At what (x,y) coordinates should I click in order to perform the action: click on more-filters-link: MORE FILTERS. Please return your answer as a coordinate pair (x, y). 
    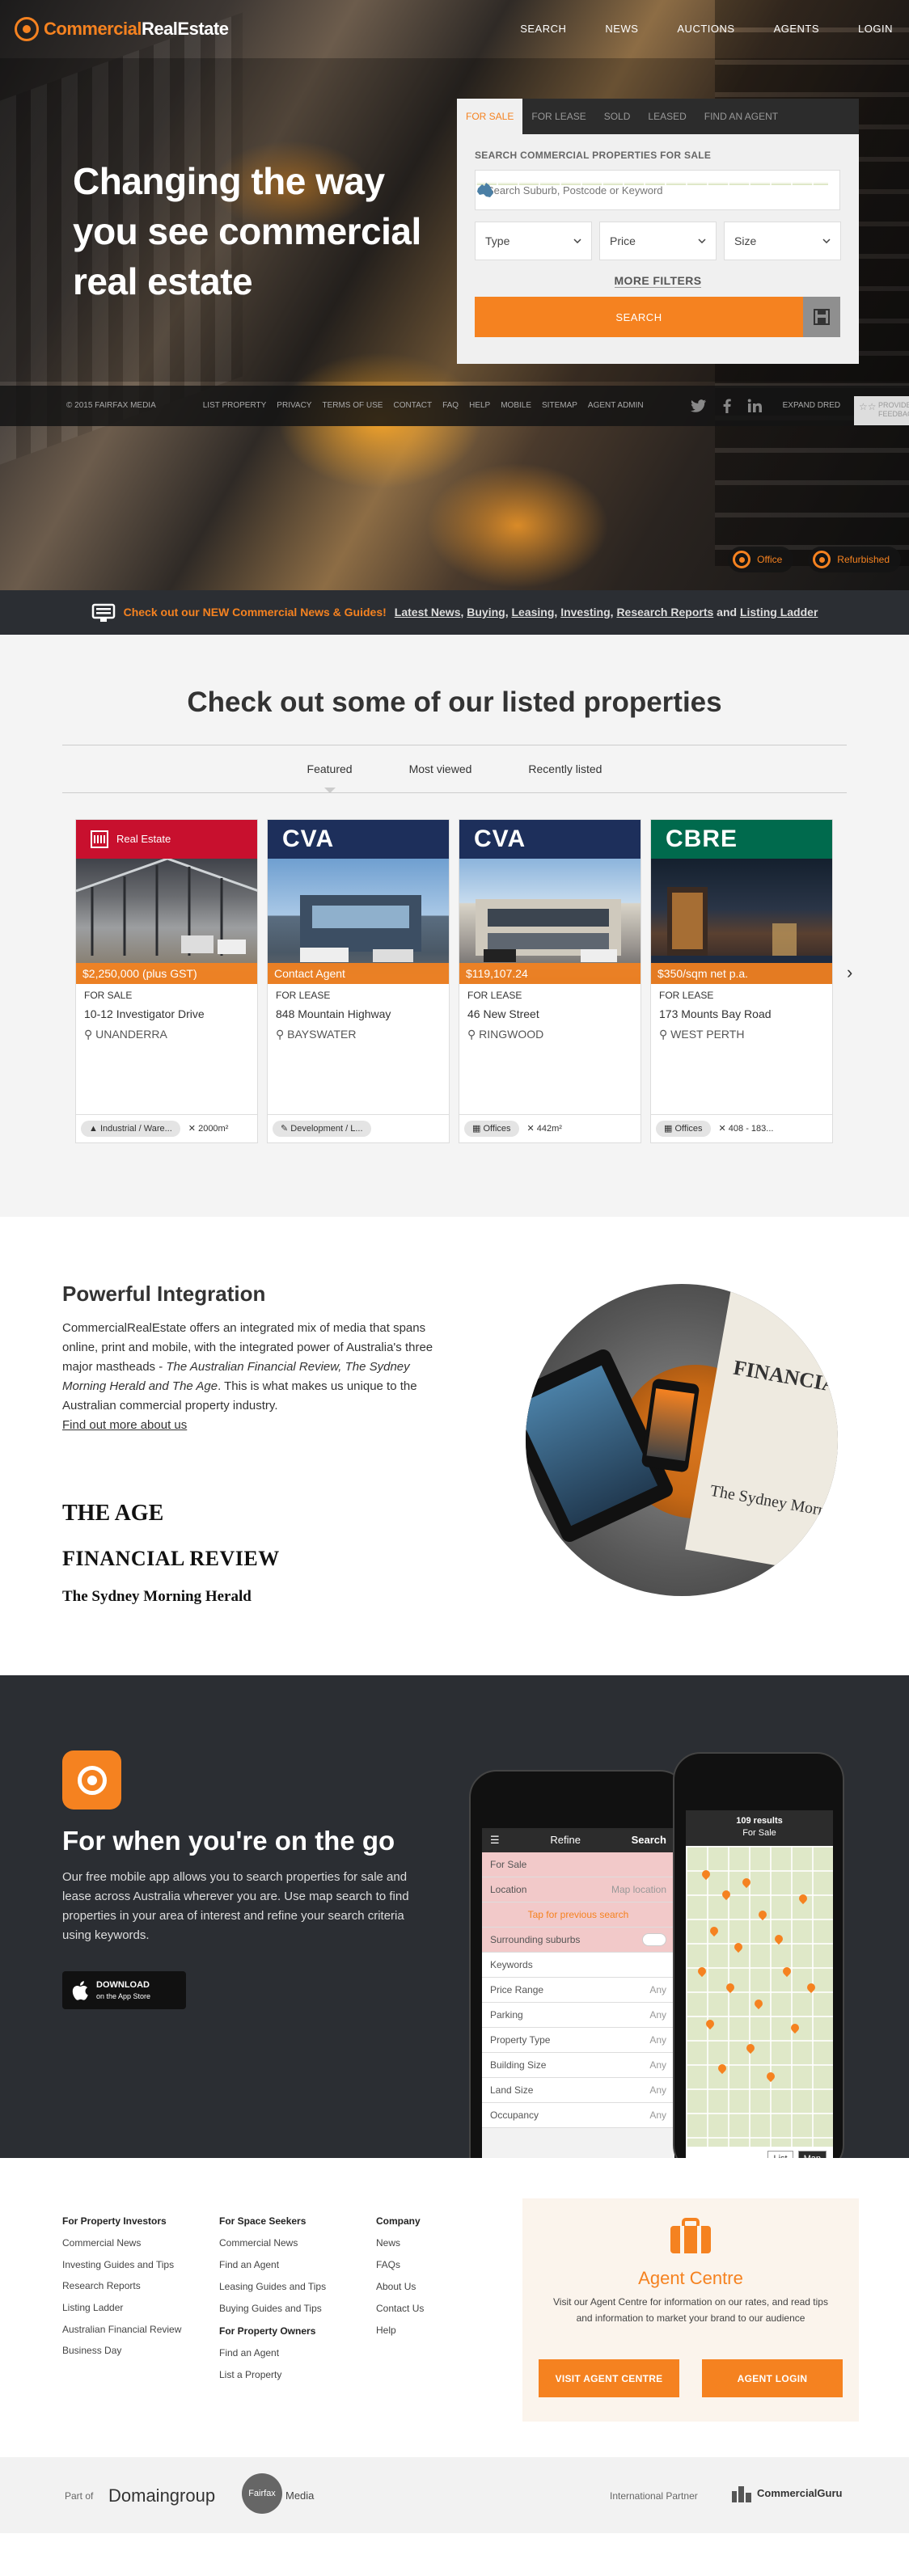
    Looking at the image, I should click on (658, 281).